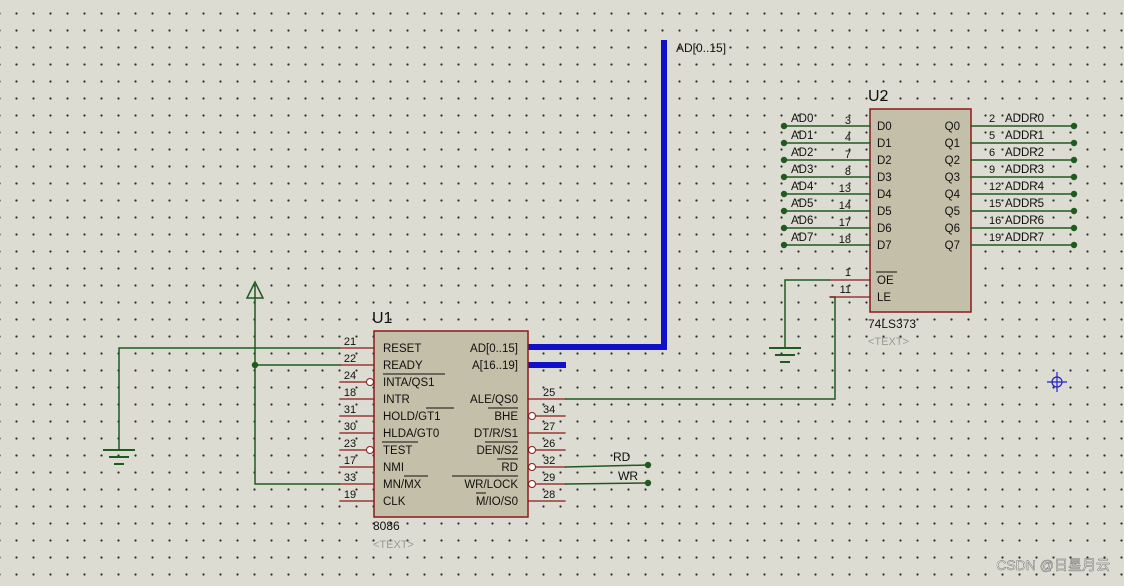 The height and width of the screenshot is (586, 1124). Describe the element at coordinates (370, 450) in the screenshot. I see `u1-pin-23-inverter` at that location.